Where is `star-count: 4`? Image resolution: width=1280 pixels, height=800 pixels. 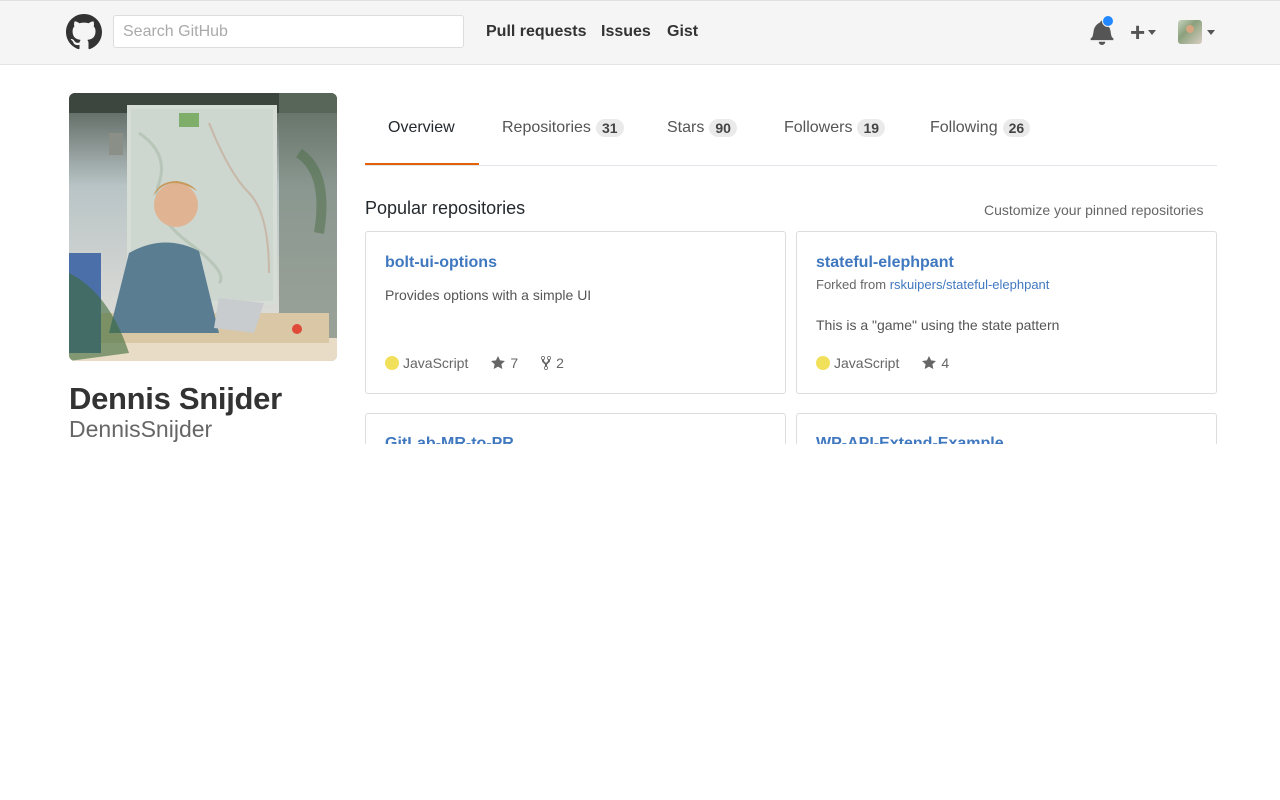 star-count: 4 is located at coordinates (945, 363).